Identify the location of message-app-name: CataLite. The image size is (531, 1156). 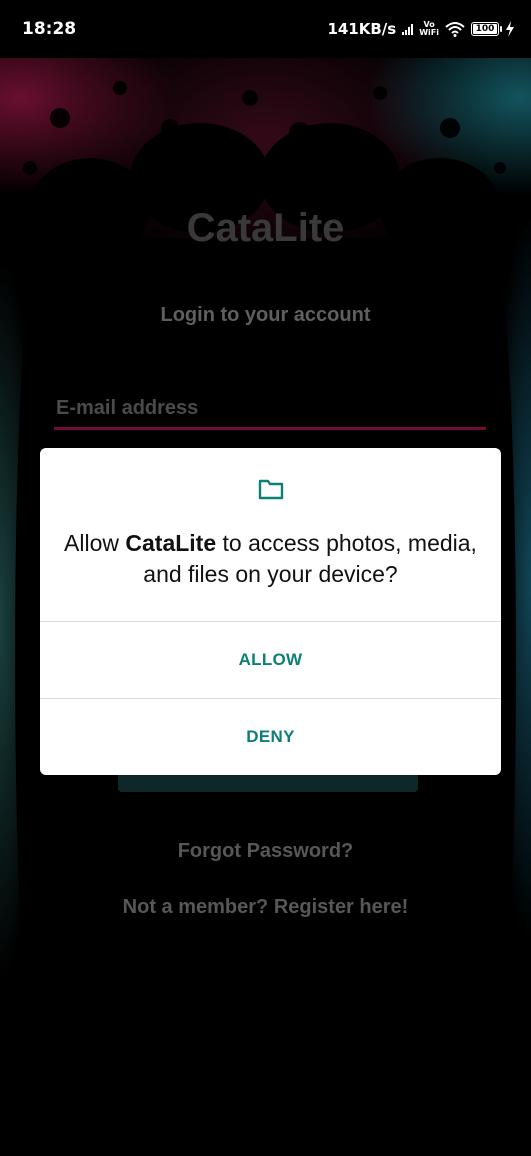
(171, 543).